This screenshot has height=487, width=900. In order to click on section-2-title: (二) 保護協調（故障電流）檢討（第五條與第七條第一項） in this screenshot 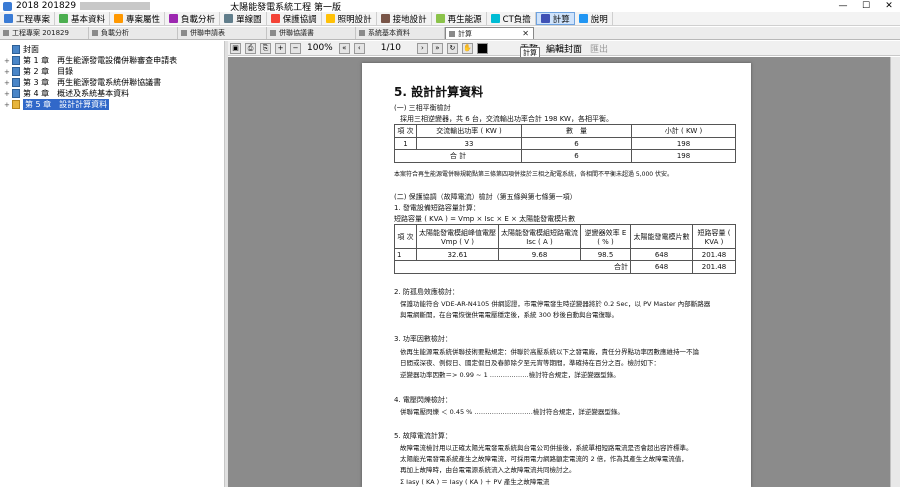, I will do `click(485, 197)`.